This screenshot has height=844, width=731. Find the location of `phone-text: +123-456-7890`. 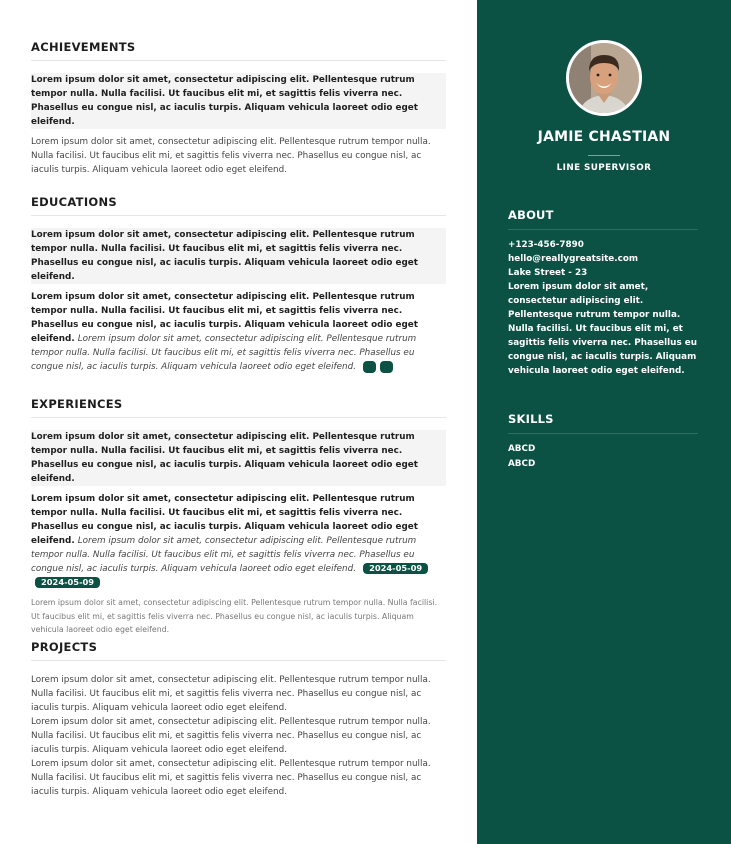

phone-text: +123-456-7890 is located at coordinates (546, 245).